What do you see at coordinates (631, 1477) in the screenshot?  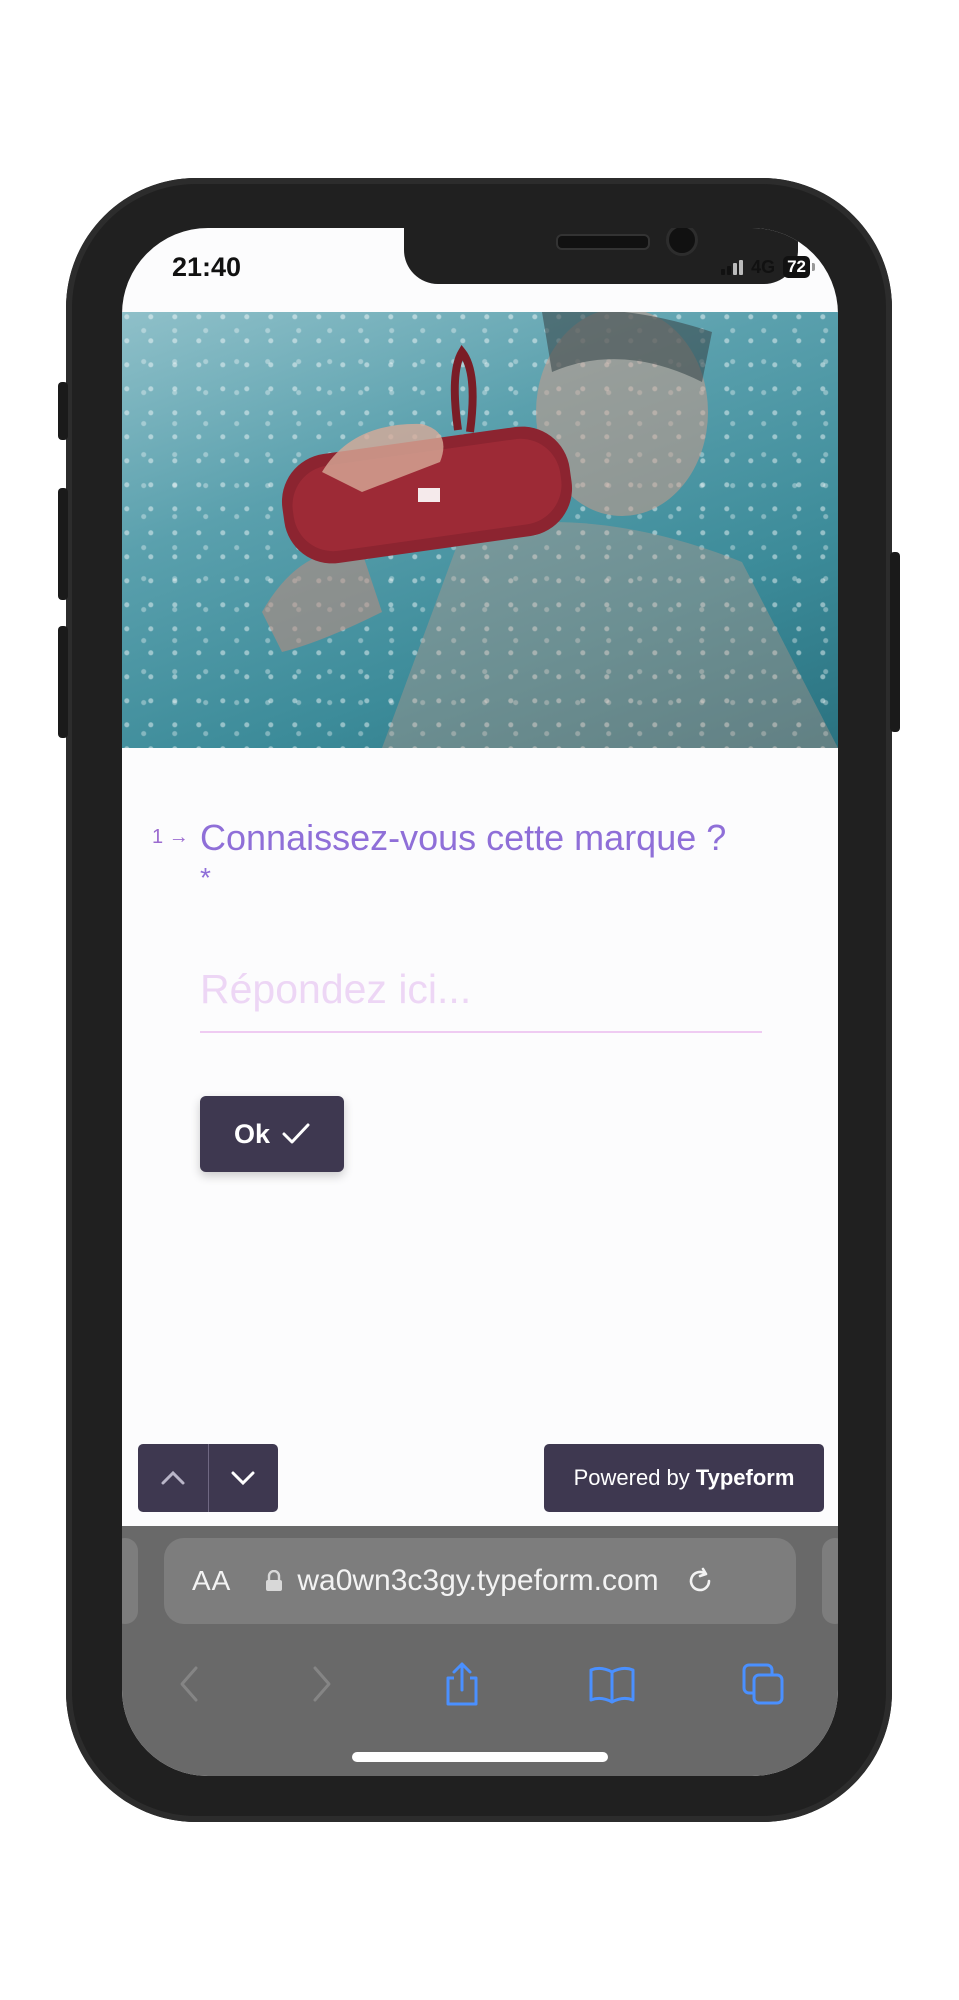 I see `powered-by-text: Powered by` at bounding box center [631, 1477].